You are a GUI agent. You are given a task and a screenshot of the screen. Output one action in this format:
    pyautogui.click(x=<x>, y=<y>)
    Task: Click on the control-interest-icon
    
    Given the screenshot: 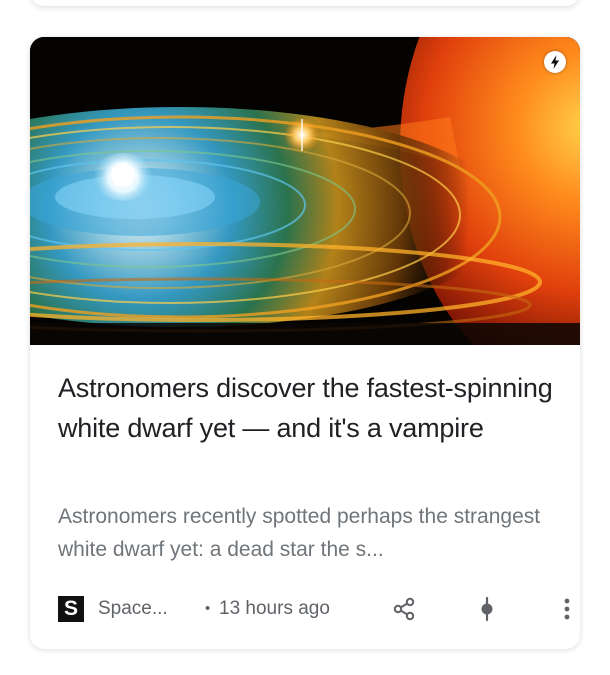 What is the action you would take?
    pyautogui.click(x=487, y=609)
    